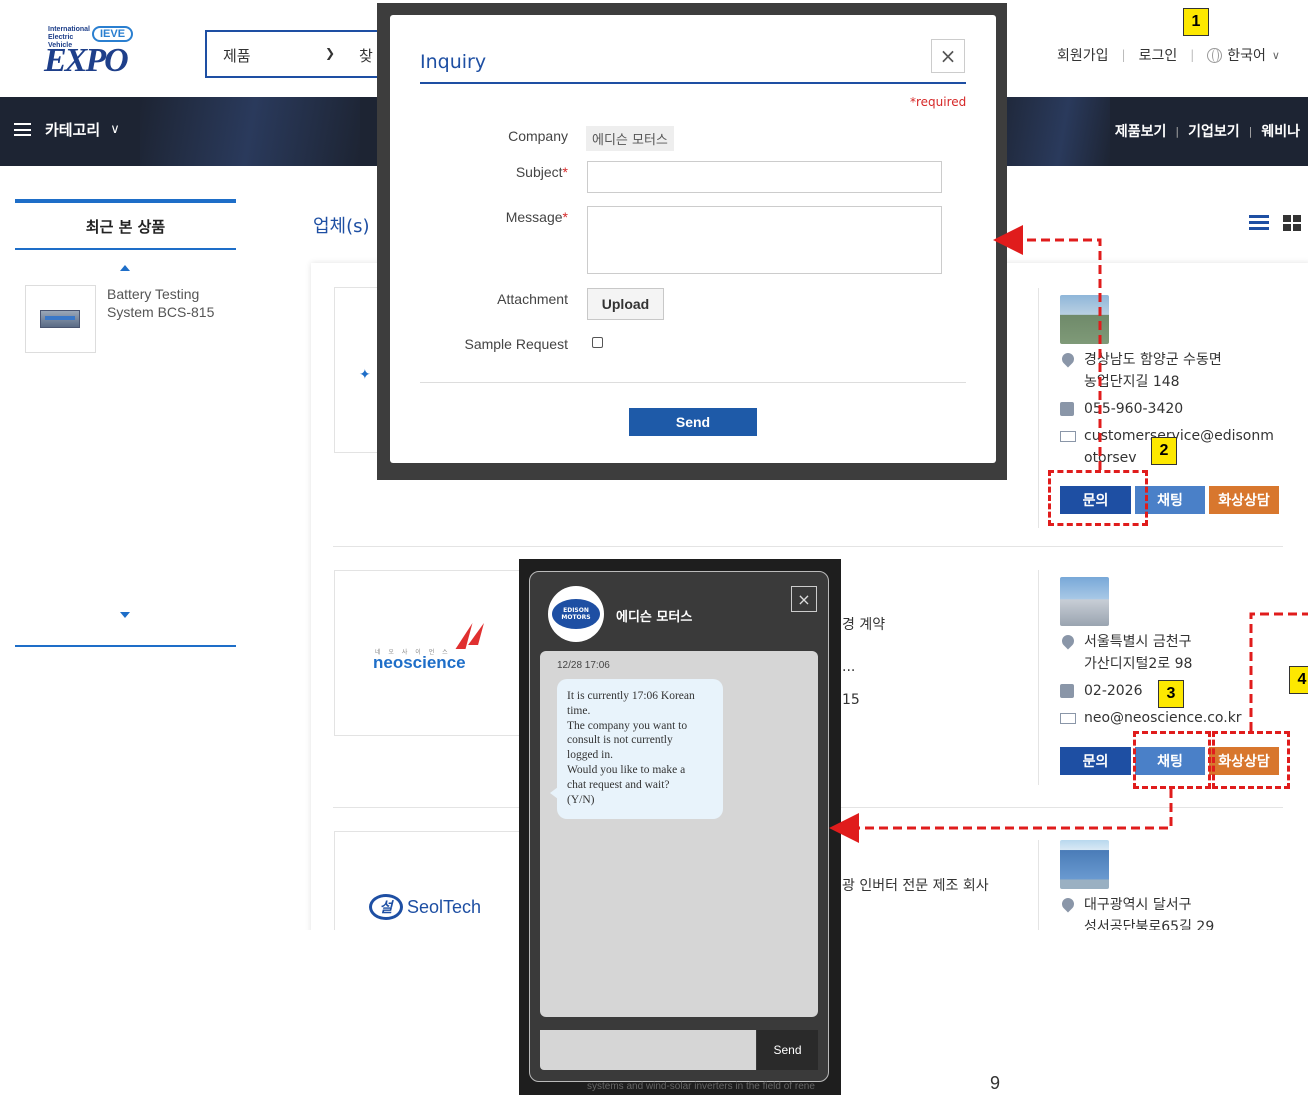 Image resolution: width=1308 pixels, height=1095 pixels. I want to click on send-button: Send, so click(693, 422).